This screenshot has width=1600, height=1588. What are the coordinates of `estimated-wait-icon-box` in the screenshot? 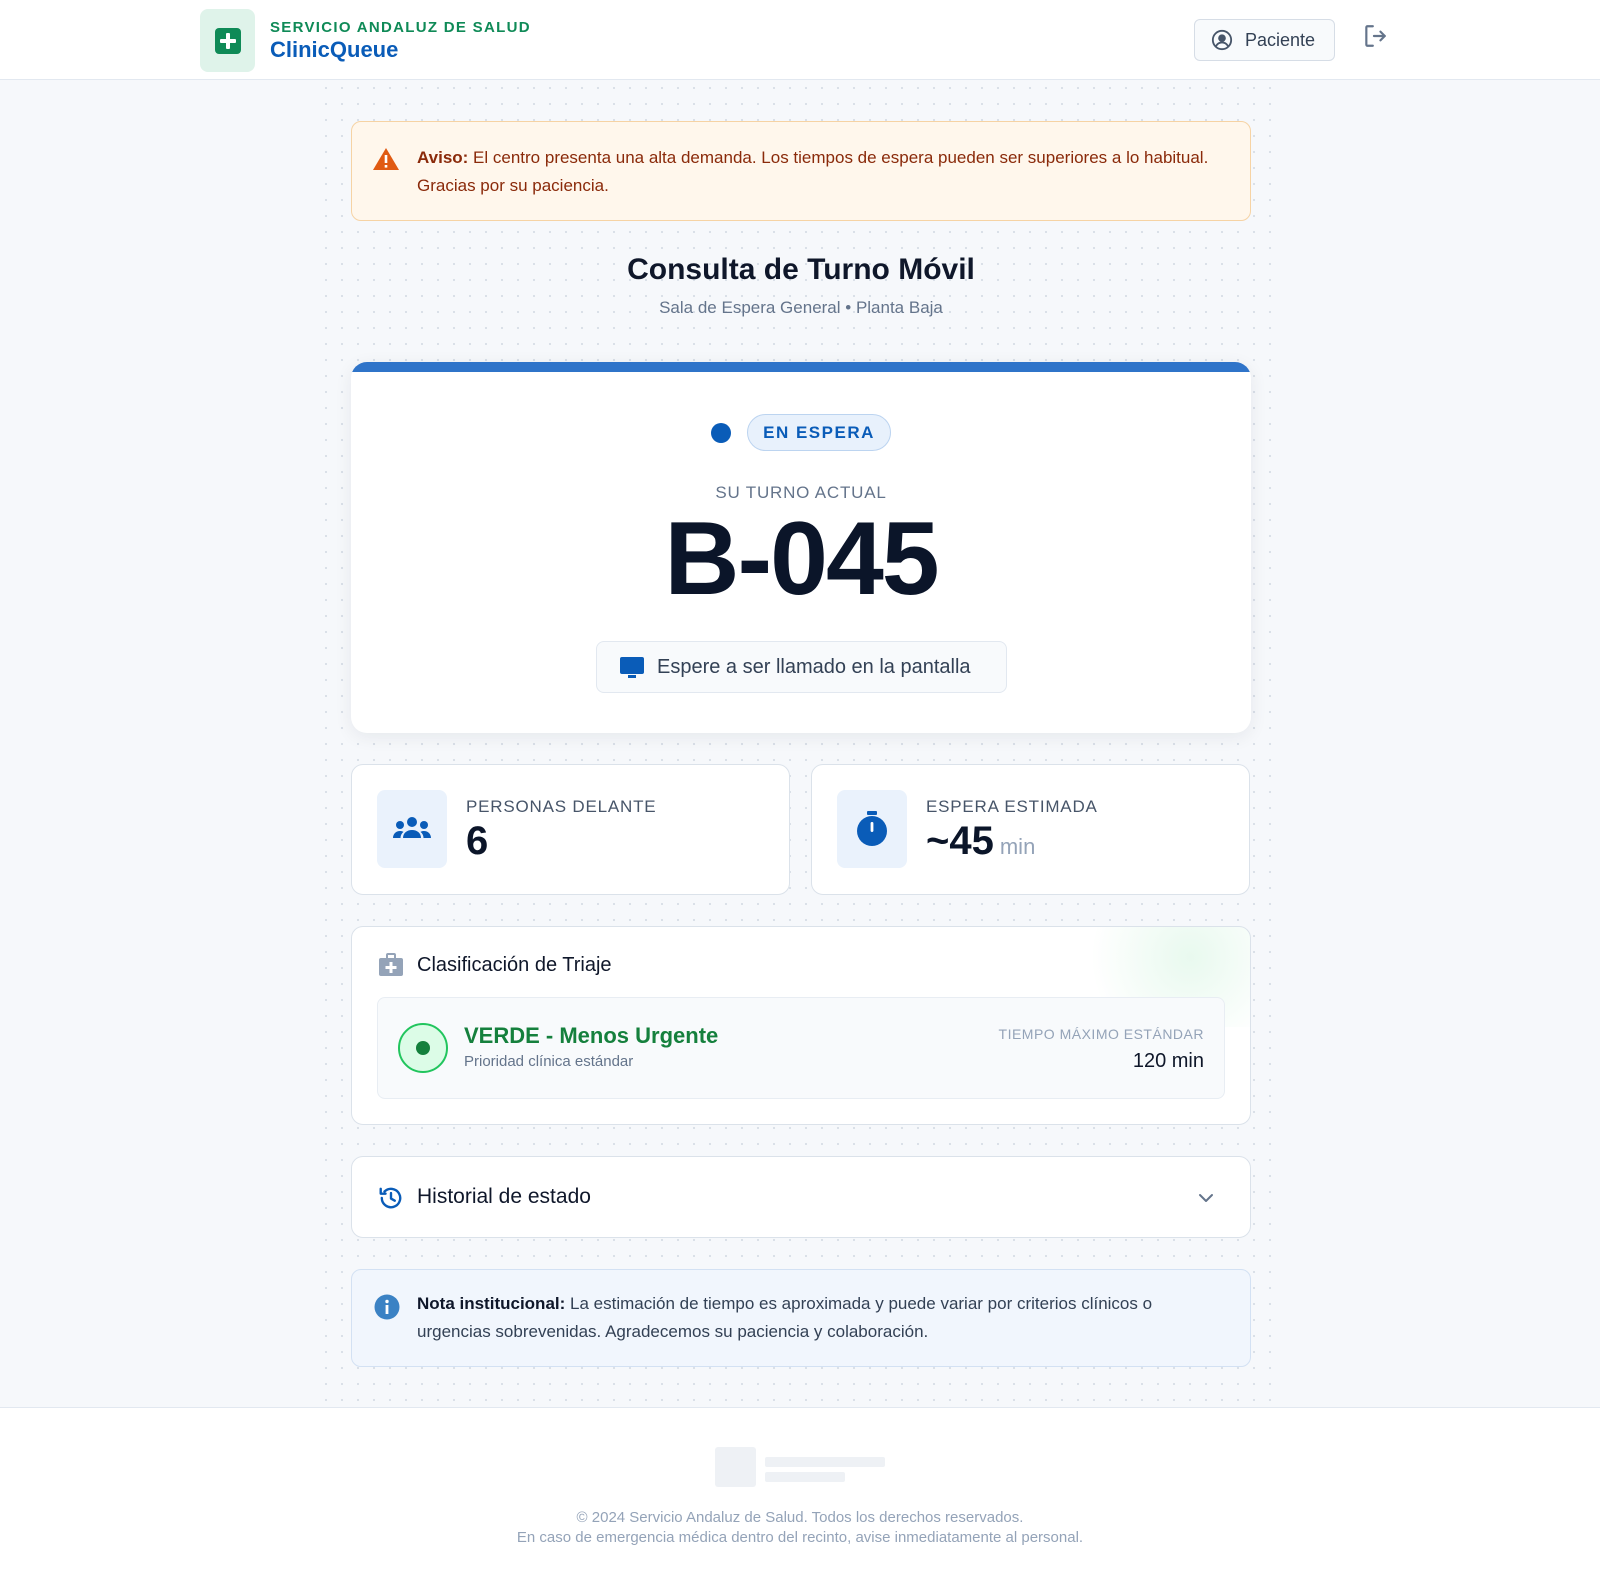 It's located at (872, 829).